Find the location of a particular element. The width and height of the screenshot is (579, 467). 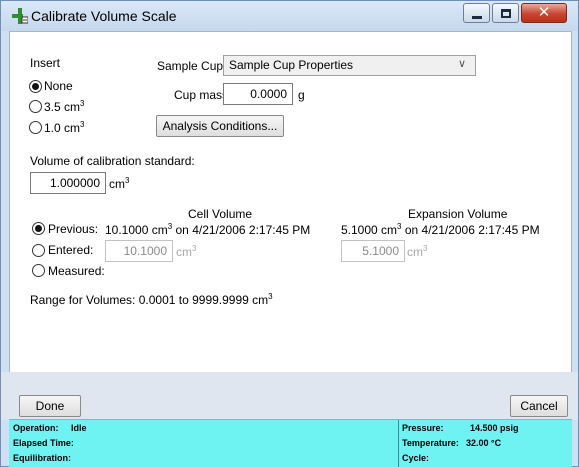

sample-cup-label: Sample Cup is located at coordinates (190, 66).